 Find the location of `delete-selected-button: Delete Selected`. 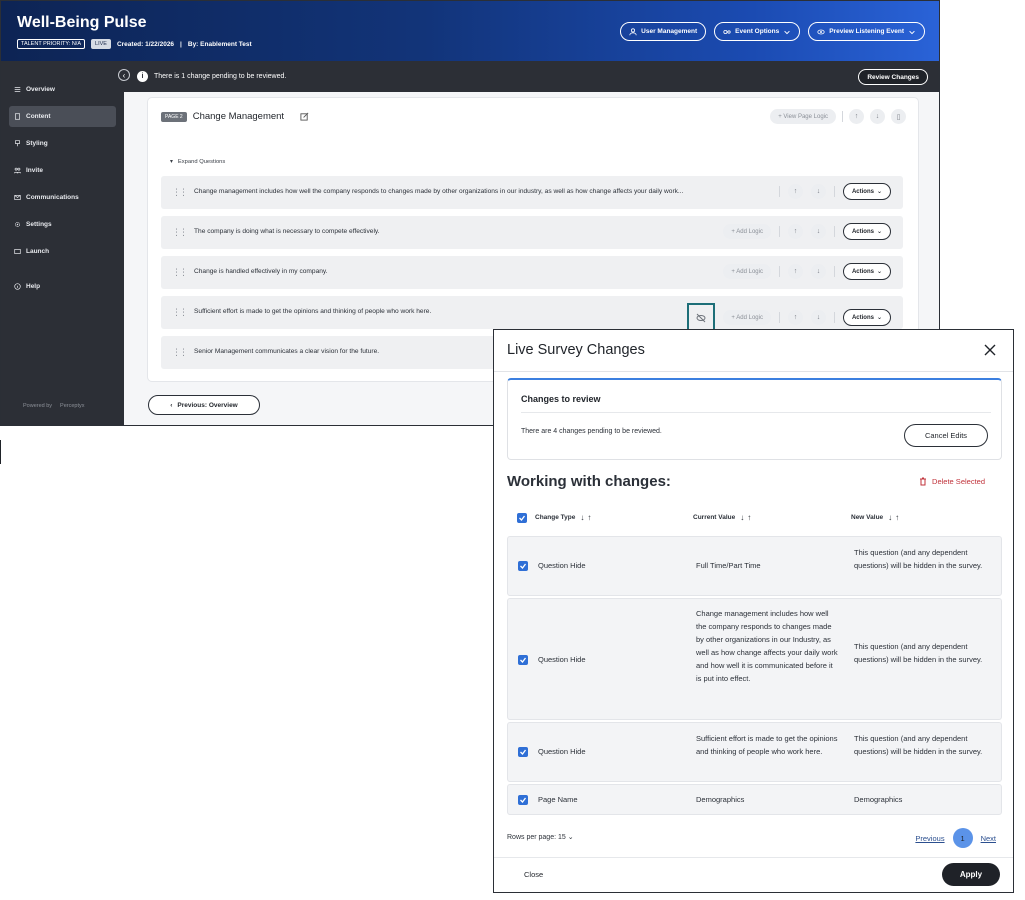

delete-selected-button: Delete Selected is located at coordinates (952, 481).